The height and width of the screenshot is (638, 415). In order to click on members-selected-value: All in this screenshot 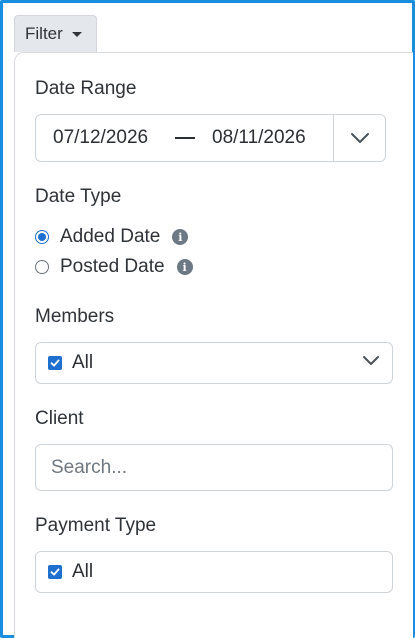, I will do `click(83, 362)`.